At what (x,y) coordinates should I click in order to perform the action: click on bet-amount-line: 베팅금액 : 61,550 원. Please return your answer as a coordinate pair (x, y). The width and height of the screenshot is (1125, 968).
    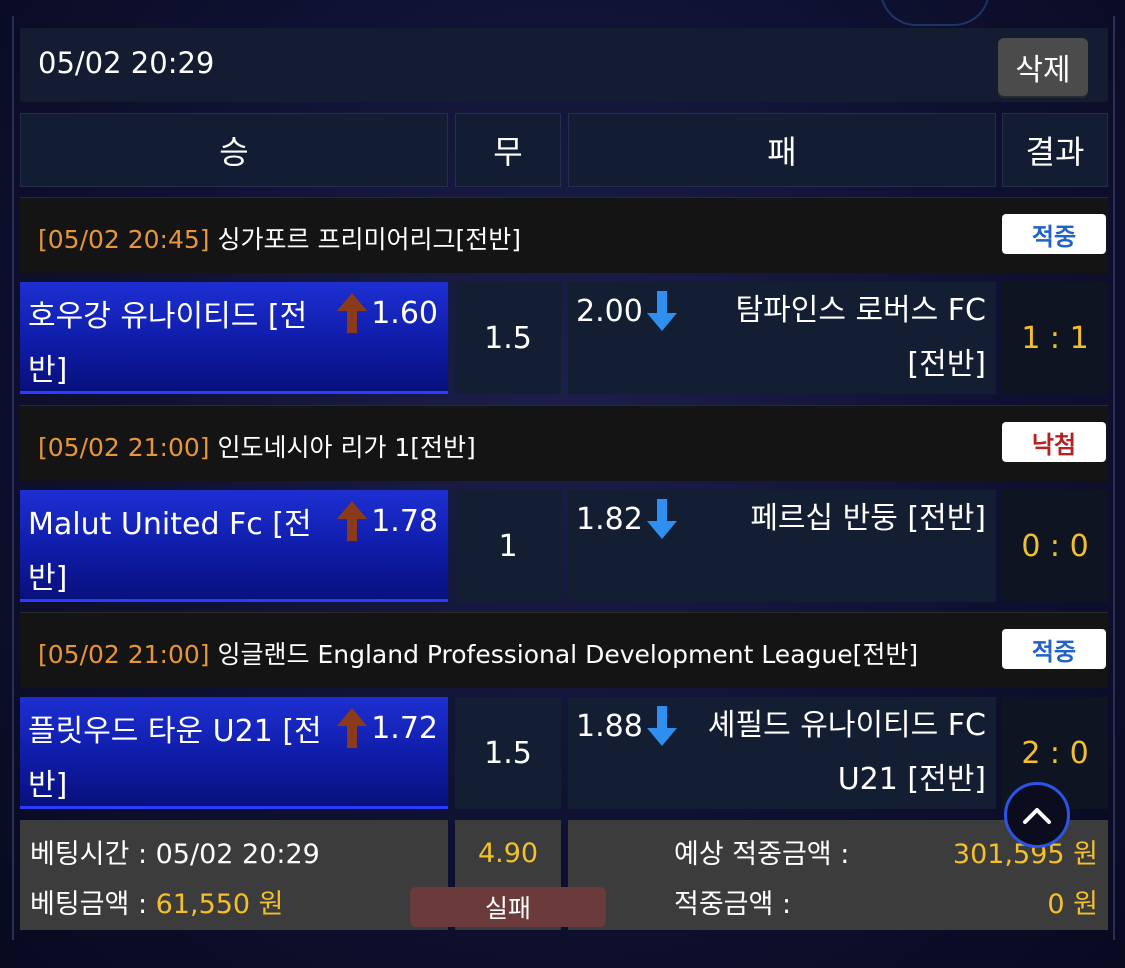
    Looking at the image, I should click on (157, 901).